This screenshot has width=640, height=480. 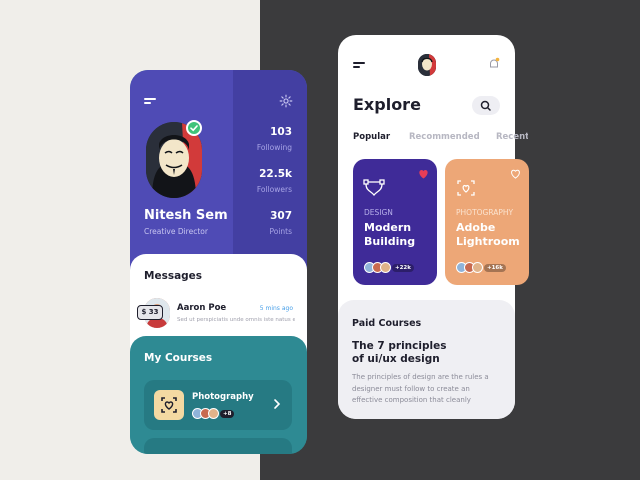 I want to click on course-card-design: DESIGN Modern Building +22k, so click(x=395, y=222).